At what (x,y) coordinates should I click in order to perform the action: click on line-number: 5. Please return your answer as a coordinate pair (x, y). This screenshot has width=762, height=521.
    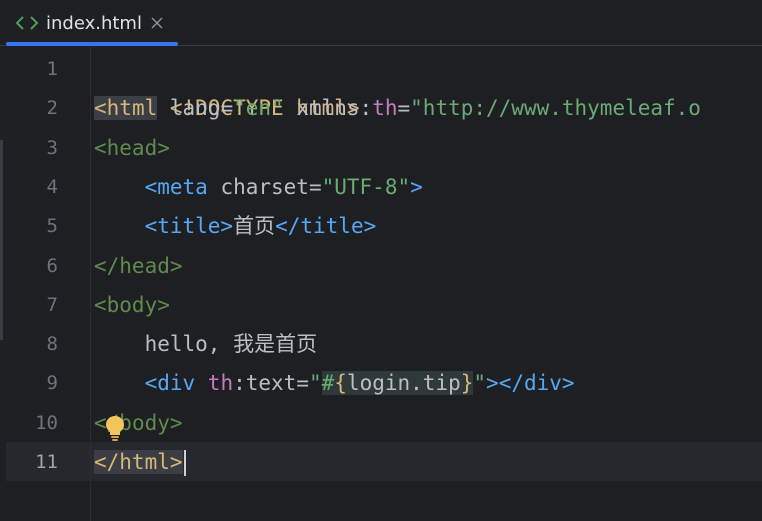
    Looking at the image, I should click on (52, 226).